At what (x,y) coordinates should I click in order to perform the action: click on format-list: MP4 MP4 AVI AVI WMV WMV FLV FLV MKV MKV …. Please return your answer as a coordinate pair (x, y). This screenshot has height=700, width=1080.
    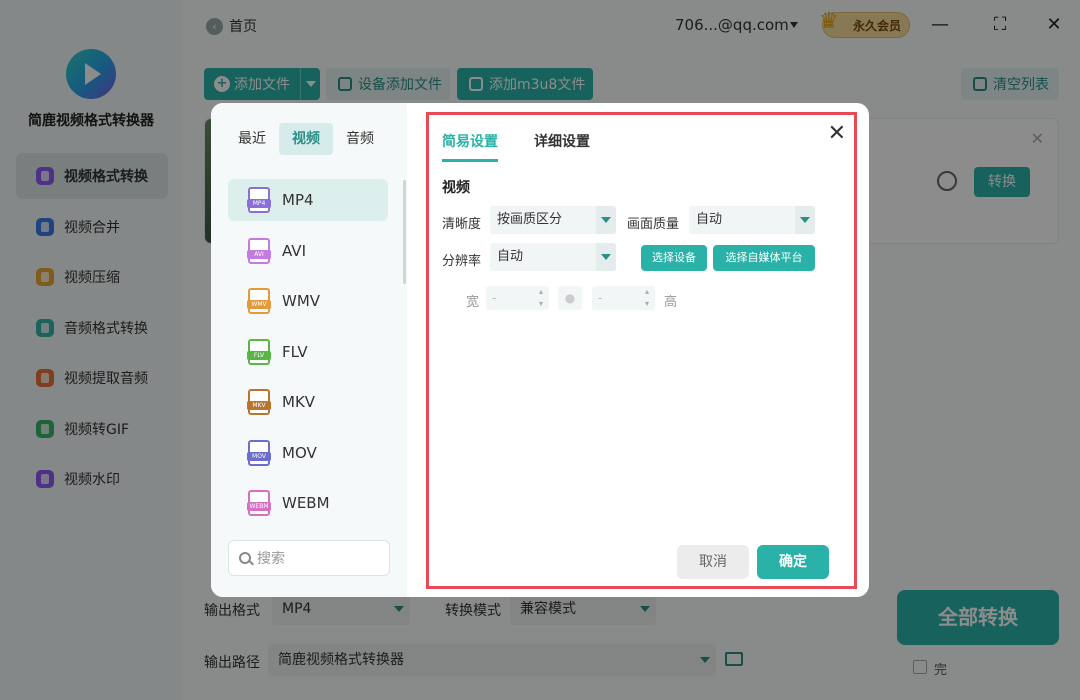
    Looking at the image, I should click on (308, 356).